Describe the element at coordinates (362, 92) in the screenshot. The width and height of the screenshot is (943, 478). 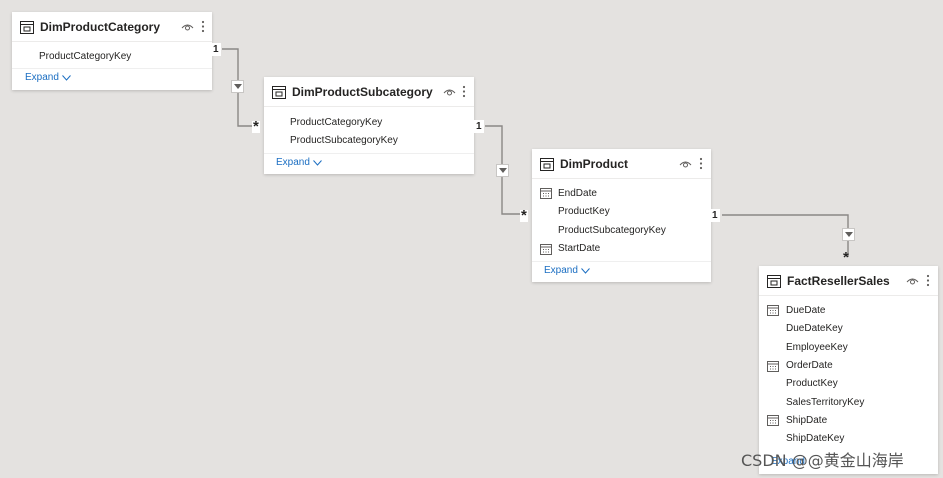
I see `table-title: DimProductSubcategory` at that location.